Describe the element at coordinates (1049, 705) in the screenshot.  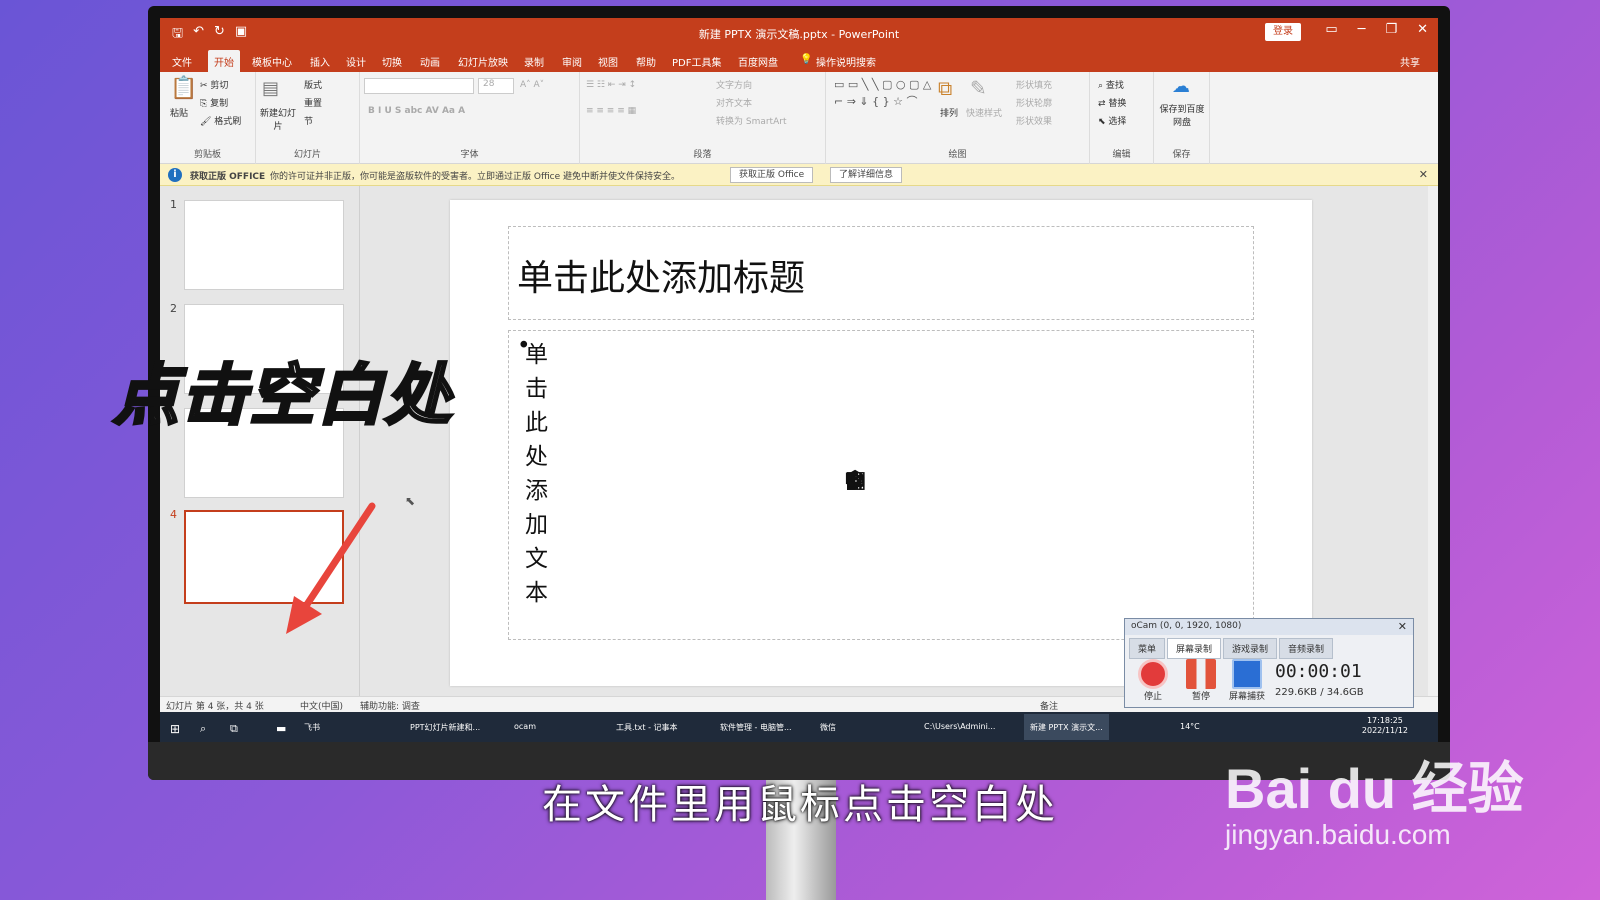
I see `notes-button: 备注` at that location.